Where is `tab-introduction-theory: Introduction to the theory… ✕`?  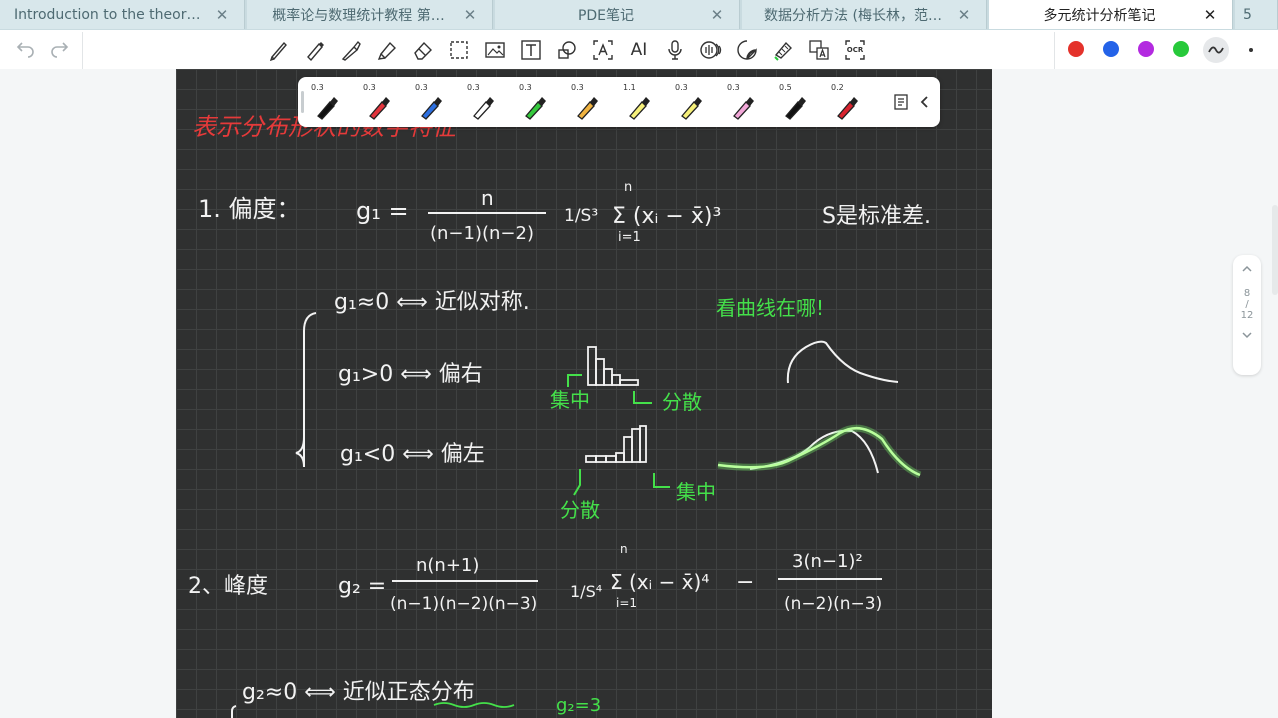 tab-introduction-theory: Introduction to the theory… ✕ is located at coordinates (122, 14).